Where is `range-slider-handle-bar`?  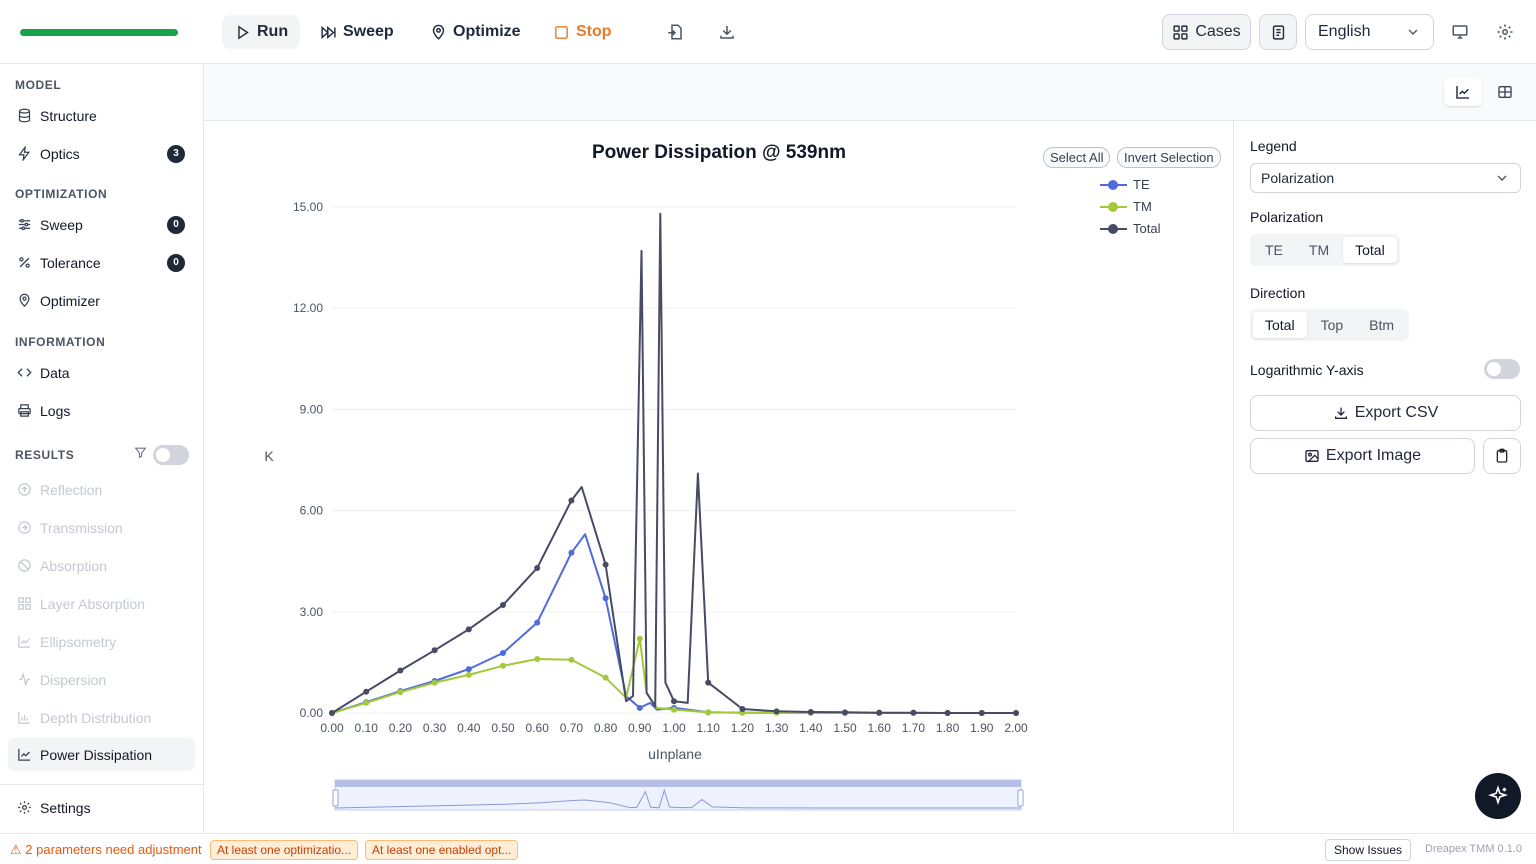 range-slider-handle-bar is located at coordinates (678, 783).